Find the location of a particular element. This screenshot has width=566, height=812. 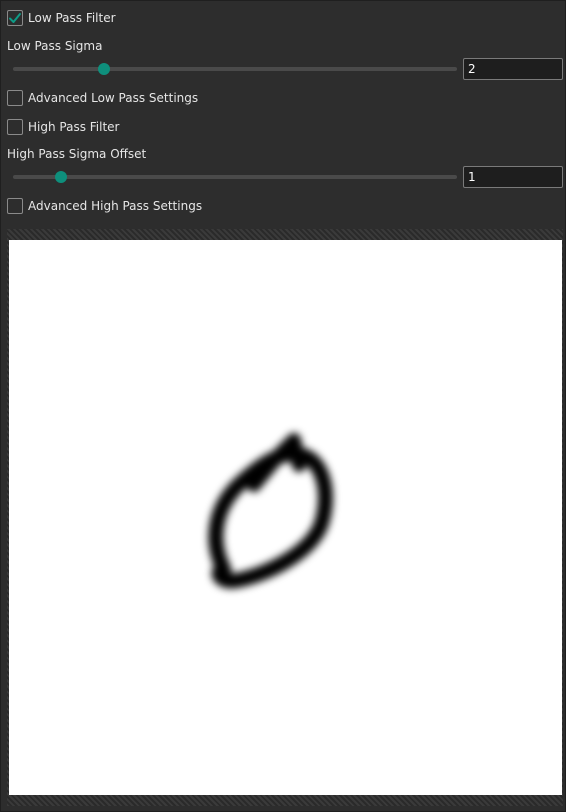

low-pass-filter-row: Low Pass Filter is located at coordinates (61, 18).